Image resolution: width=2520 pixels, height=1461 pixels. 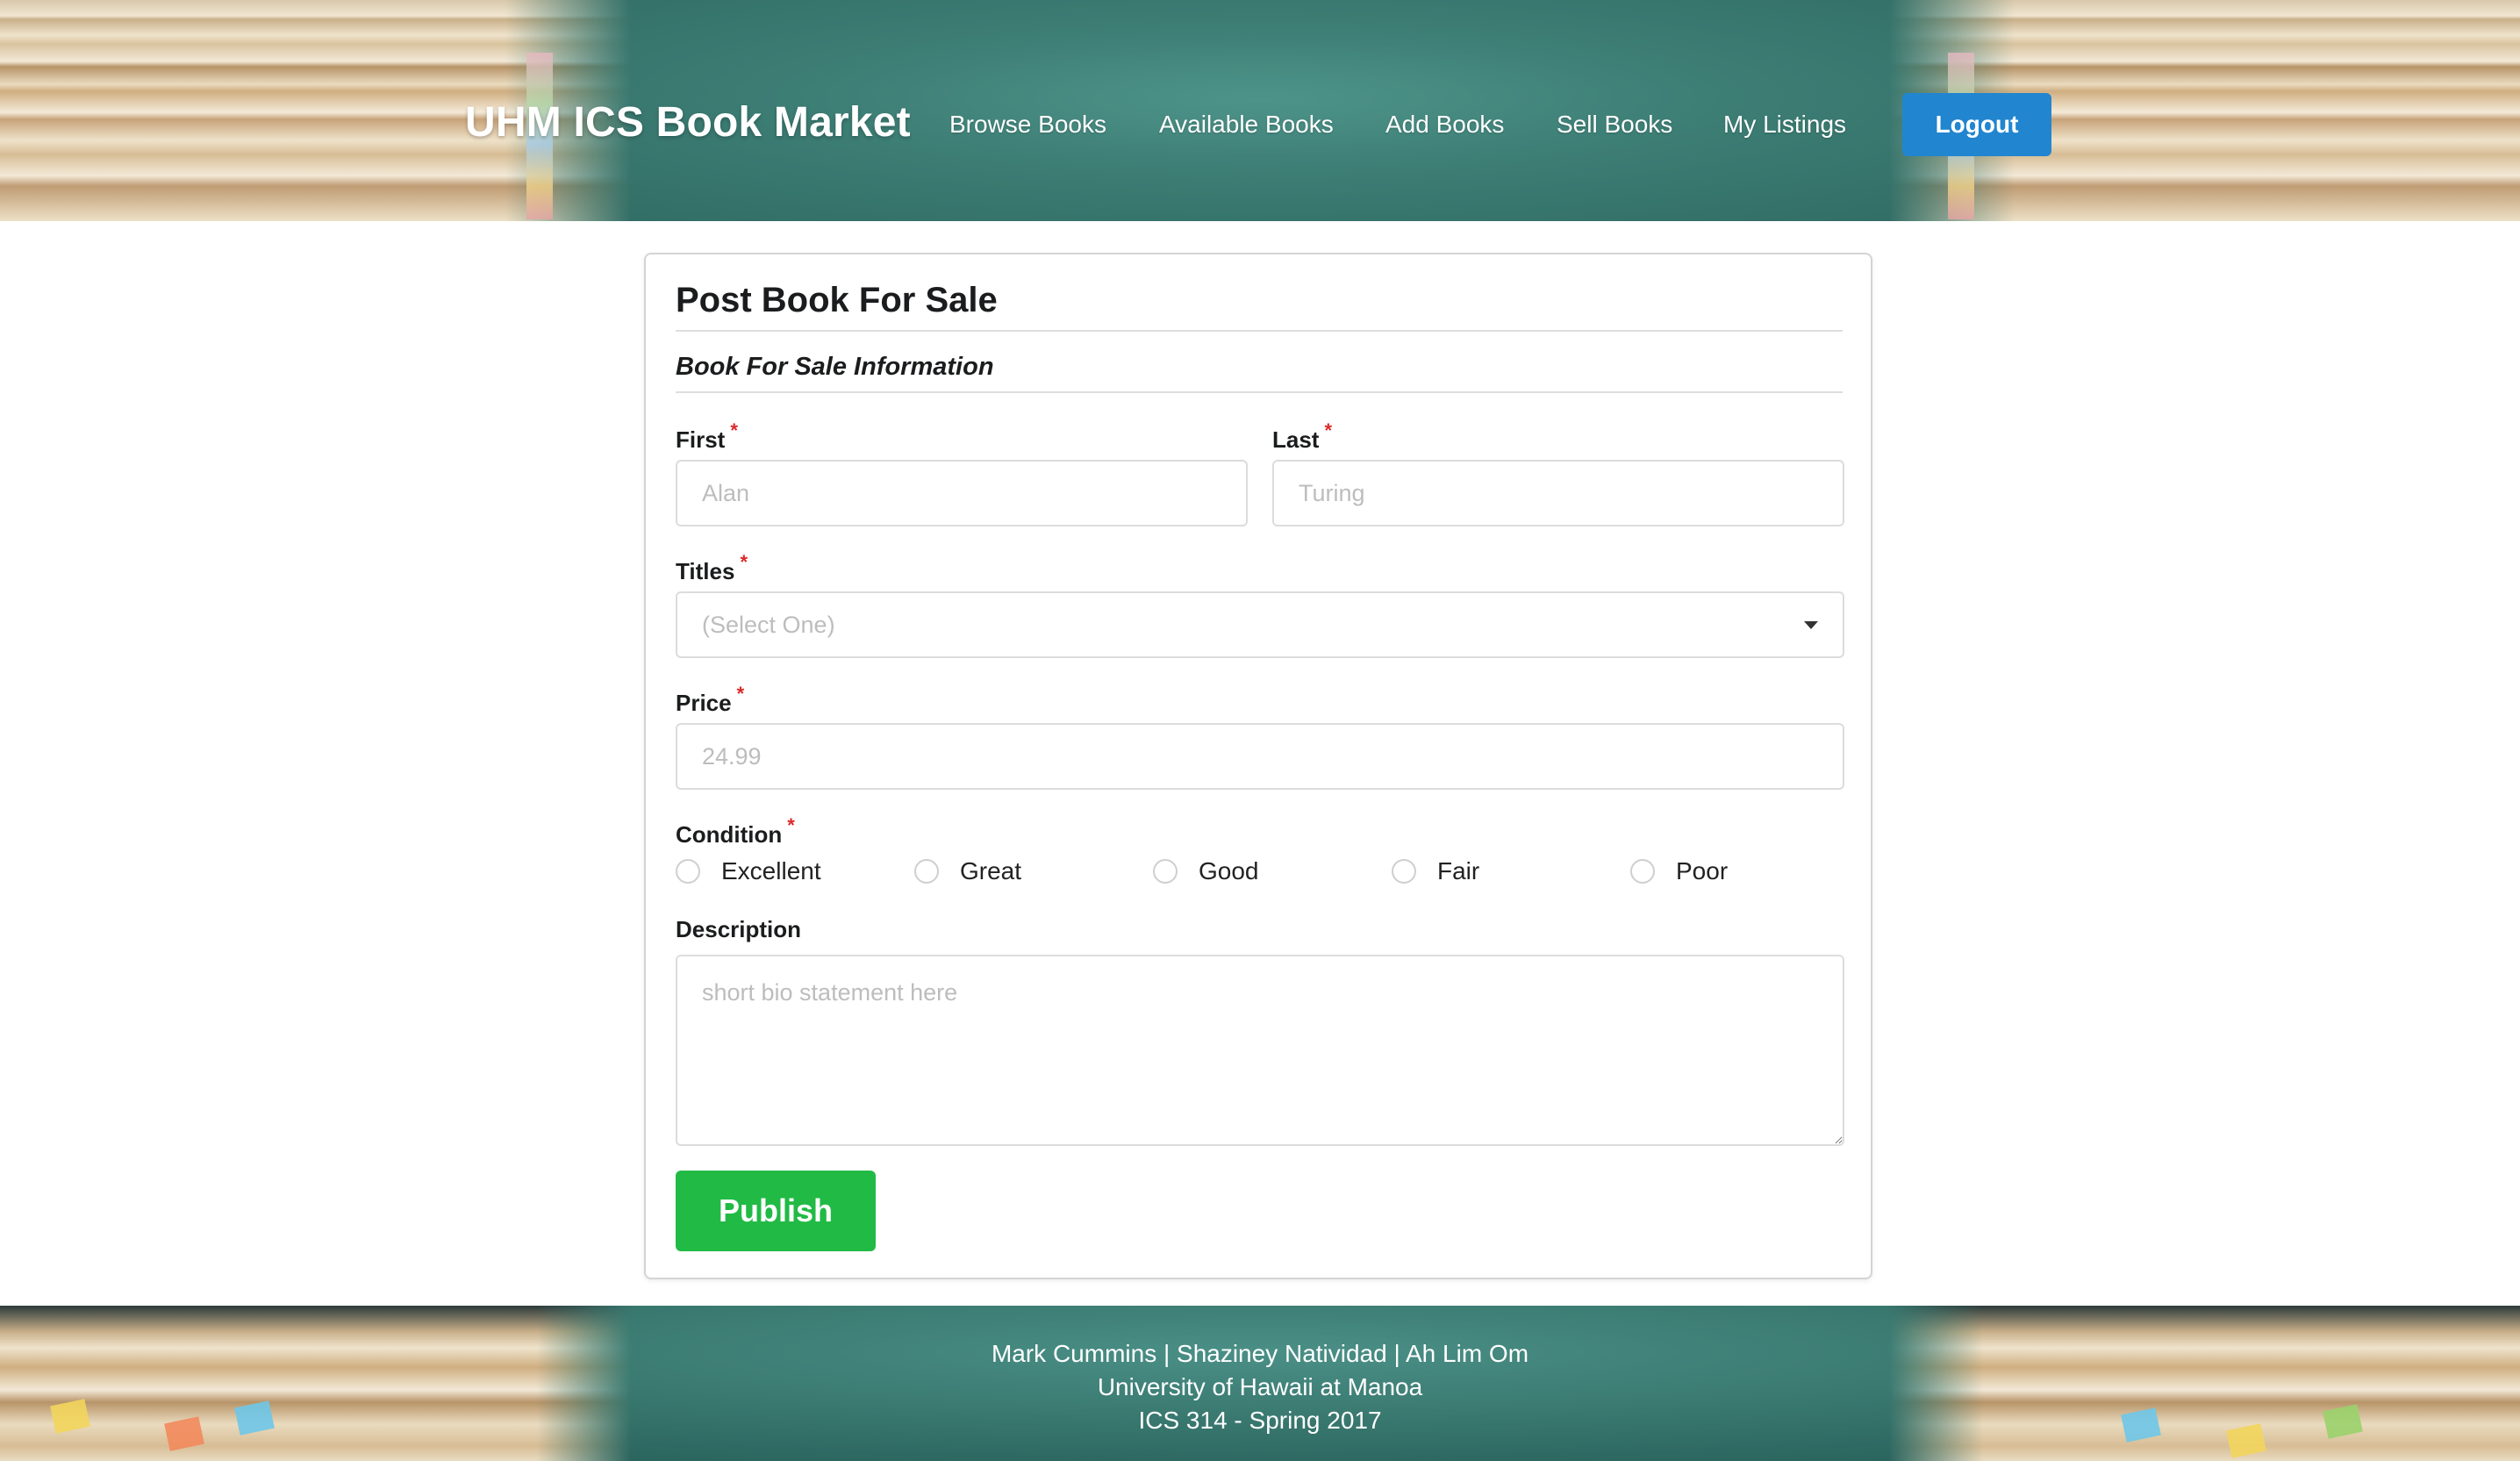 I want to click on footer-school: University of Hawaii at Manoa, so click(x=1260, y=1387).